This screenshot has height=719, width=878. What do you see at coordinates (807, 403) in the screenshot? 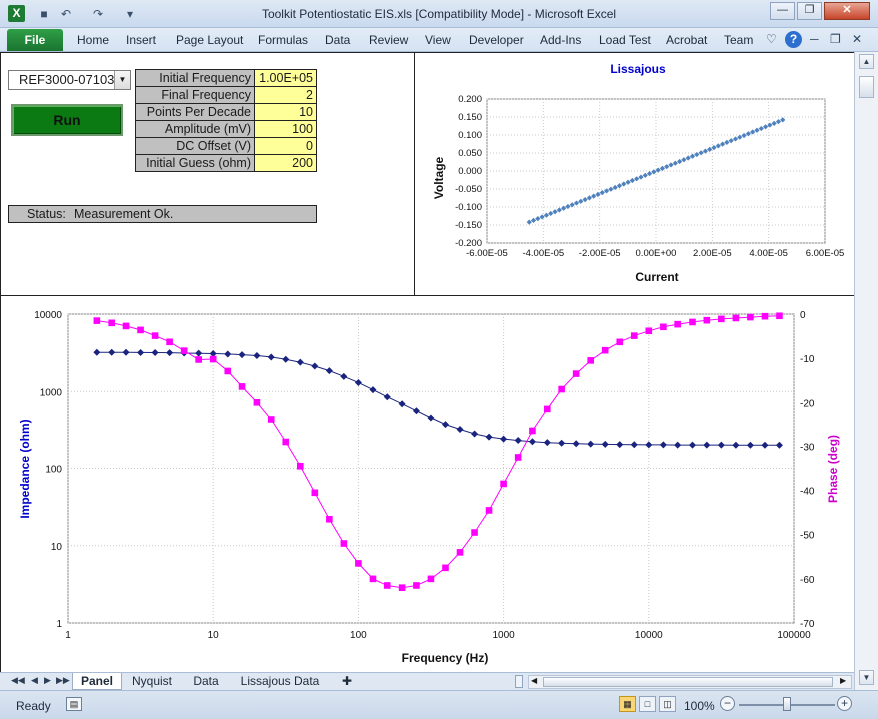
I see `y2-tick-label: -20` at bounding box center [807, 403].